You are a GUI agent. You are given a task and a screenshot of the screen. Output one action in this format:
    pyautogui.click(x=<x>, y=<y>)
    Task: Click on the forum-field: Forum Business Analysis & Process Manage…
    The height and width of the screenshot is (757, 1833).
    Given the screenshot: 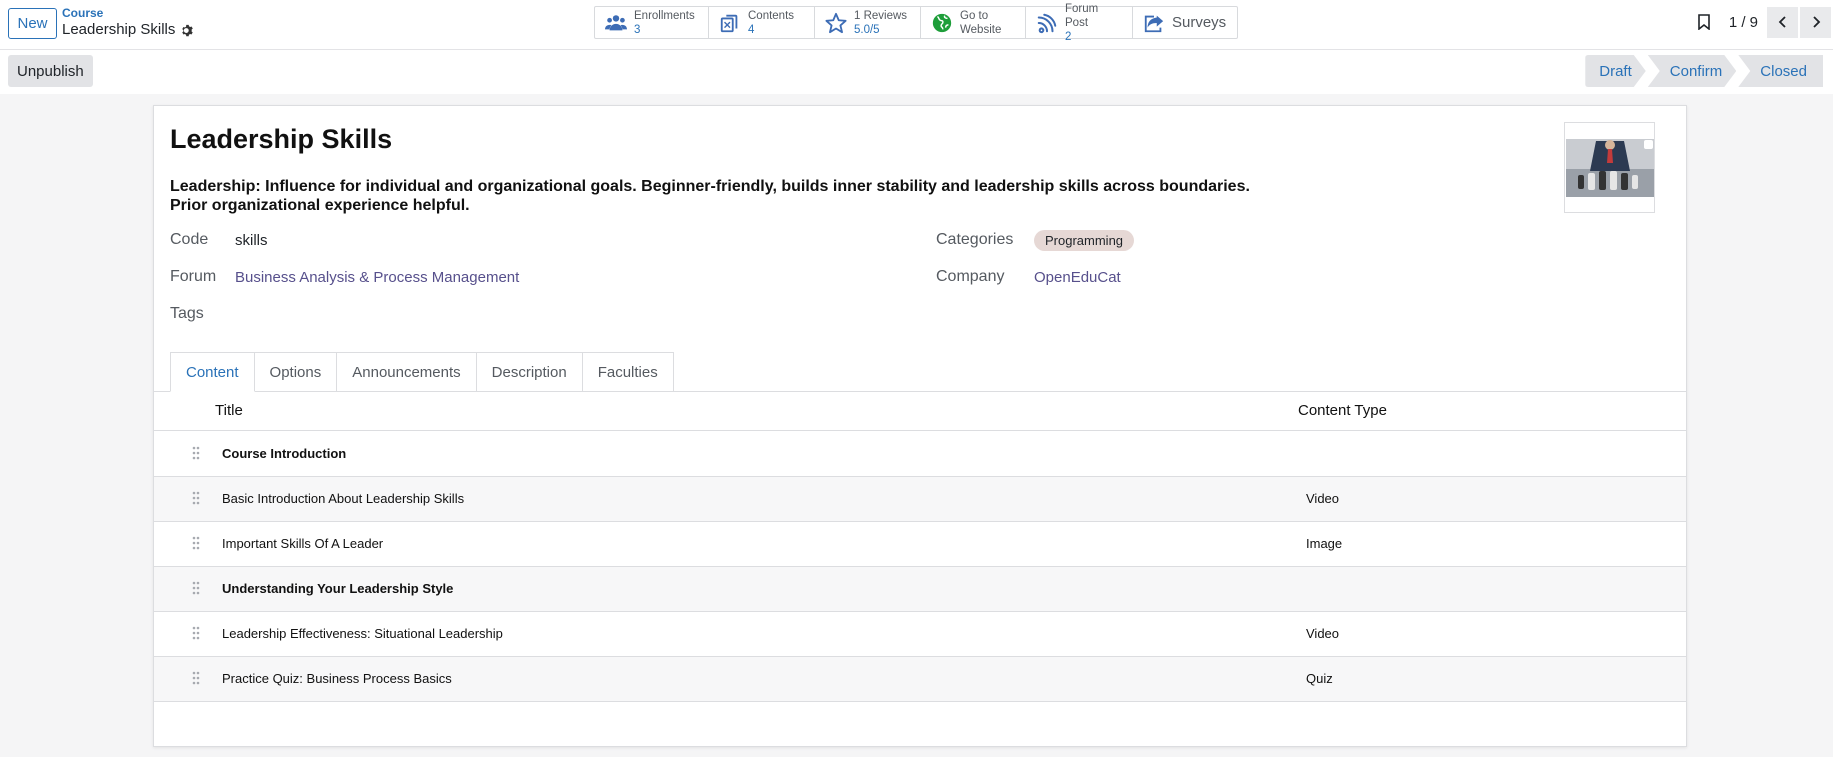 What is the action you would take?
    pyautogui.click(x=344, y=277)
    